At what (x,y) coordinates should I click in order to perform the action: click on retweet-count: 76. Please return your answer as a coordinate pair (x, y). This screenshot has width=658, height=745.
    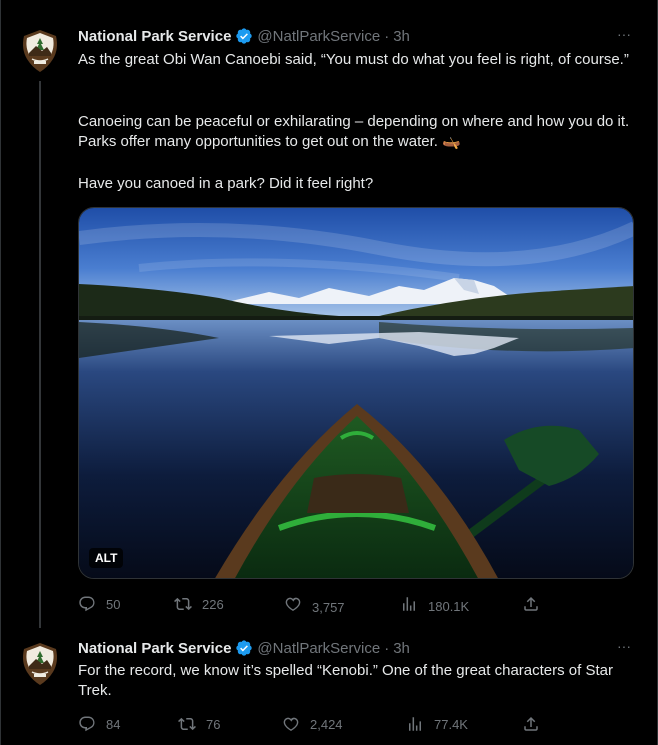
    Looking at the image, I should click on (213, 724).